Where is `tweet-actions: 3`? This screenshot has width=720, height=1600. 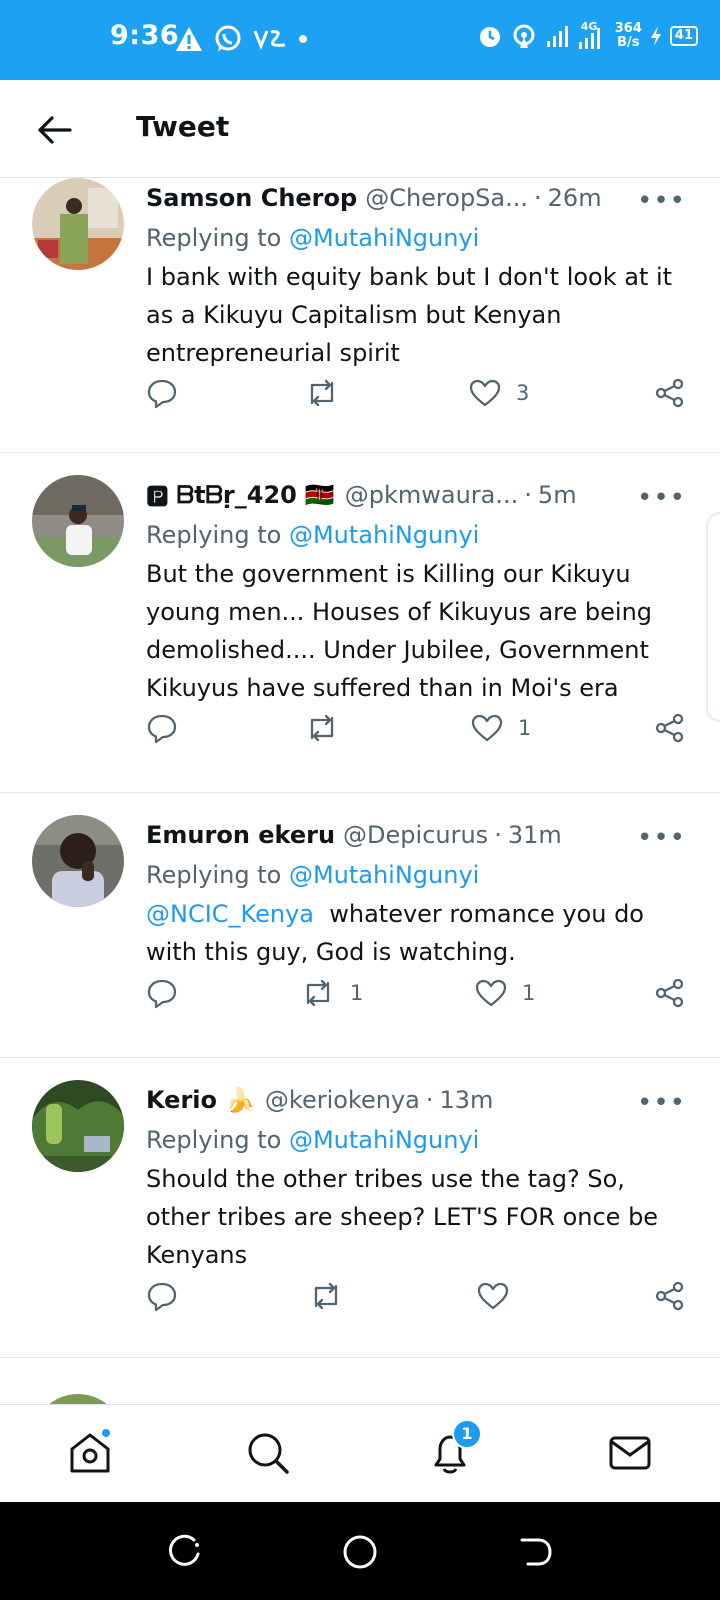 tweet-actions: 3 is located at coordinates (416, 393).